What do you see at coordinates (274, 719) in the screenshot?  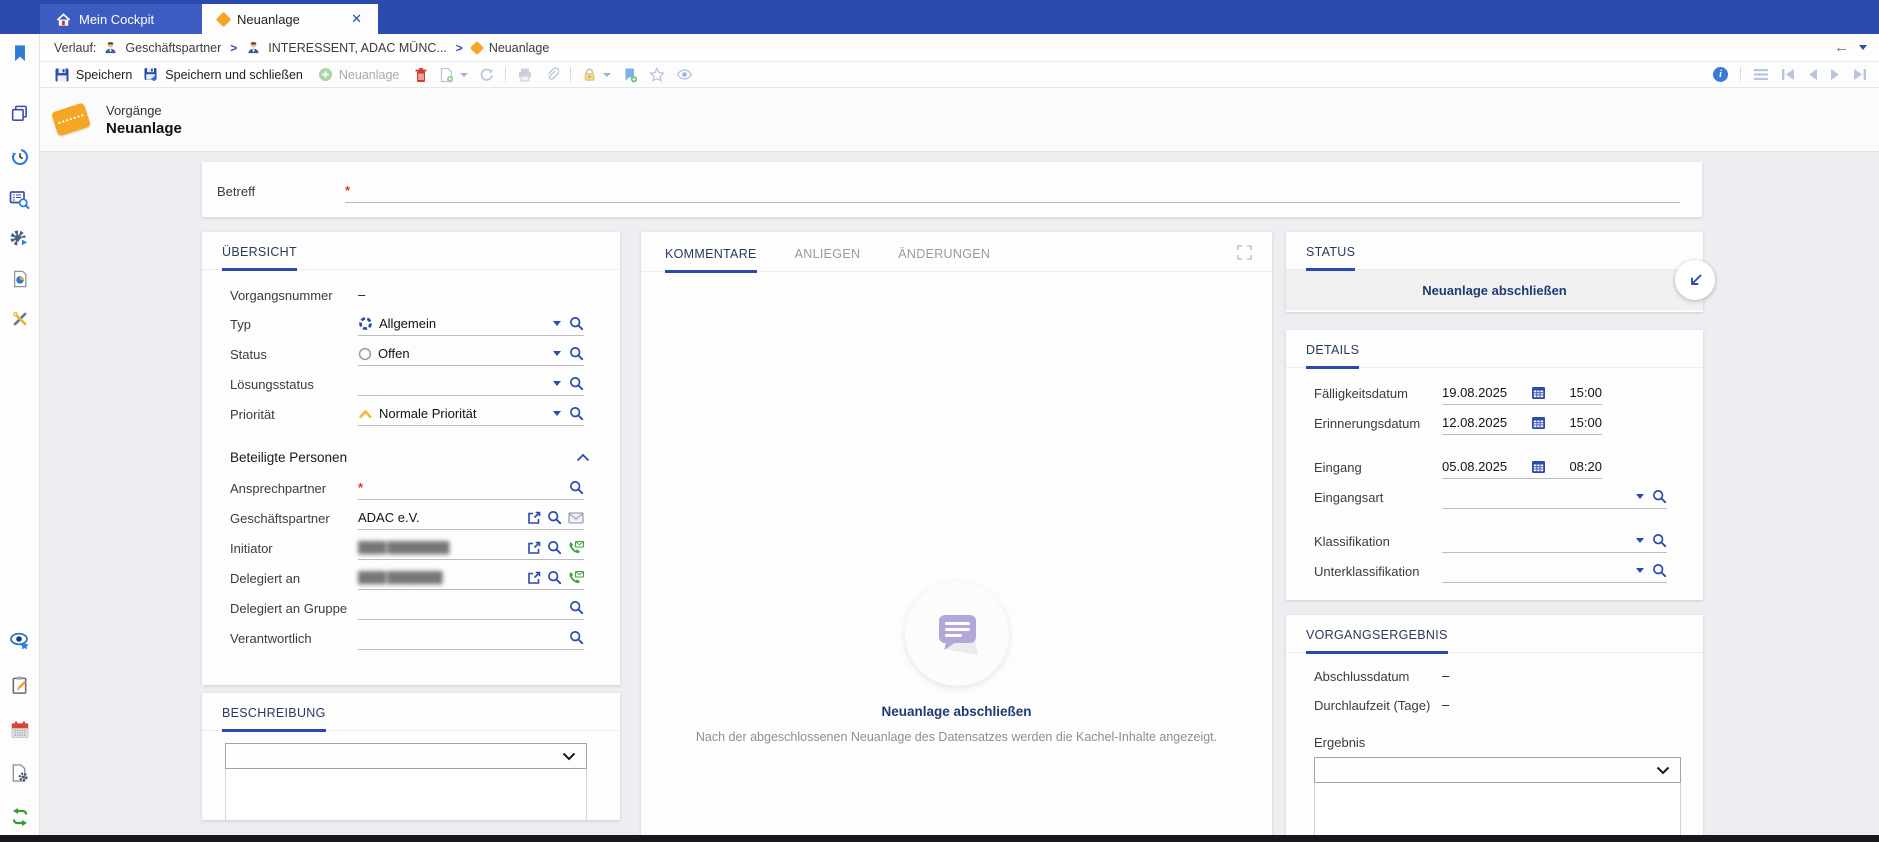 I see `tab-beschreibung: BESCHREIBUNG` at bounding box center [274, 719].